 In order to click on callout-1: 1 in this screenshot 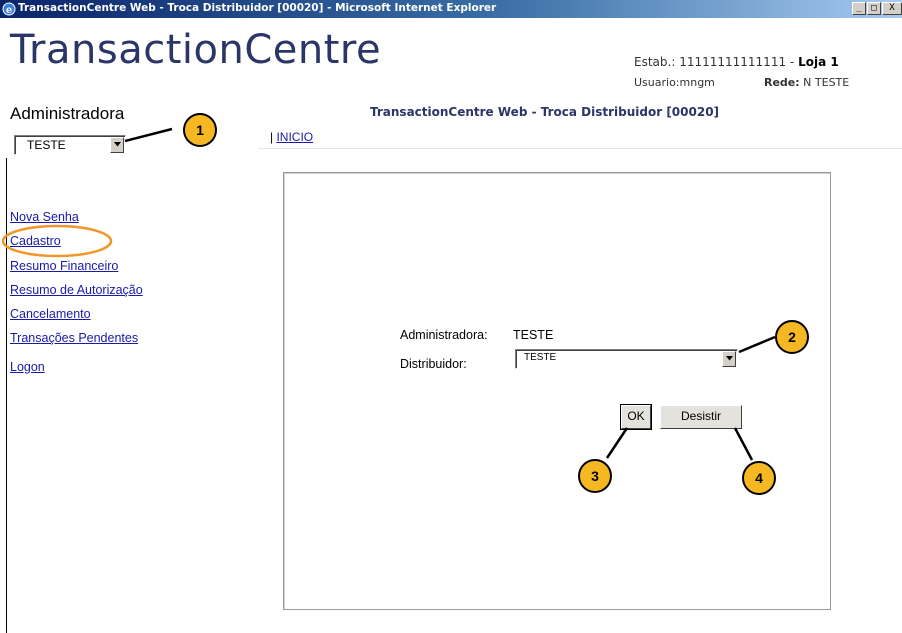, I will do `click(200, 130)`.